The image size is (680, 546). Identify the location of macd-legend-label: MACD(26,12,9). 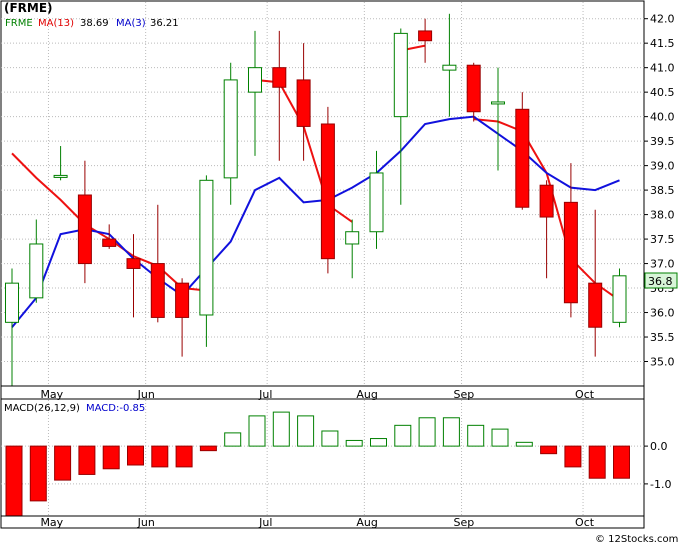
(42, 408).